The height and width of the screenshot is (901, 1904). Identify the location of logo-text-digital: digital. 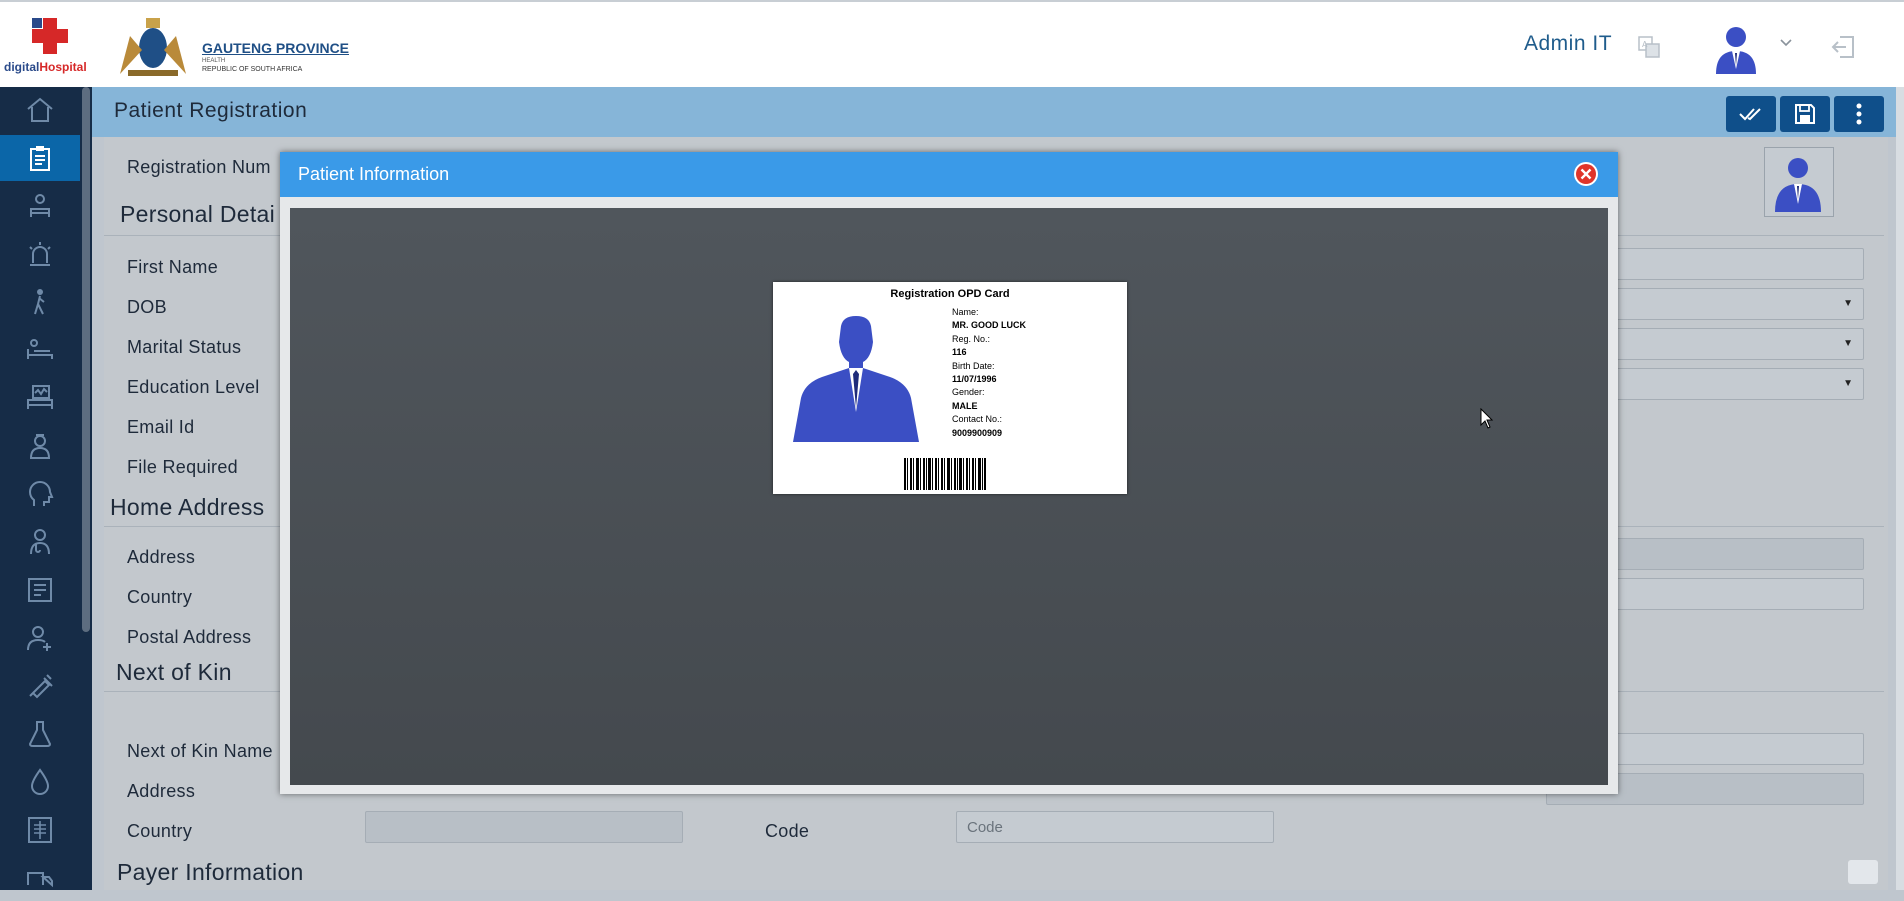
(22, 67).